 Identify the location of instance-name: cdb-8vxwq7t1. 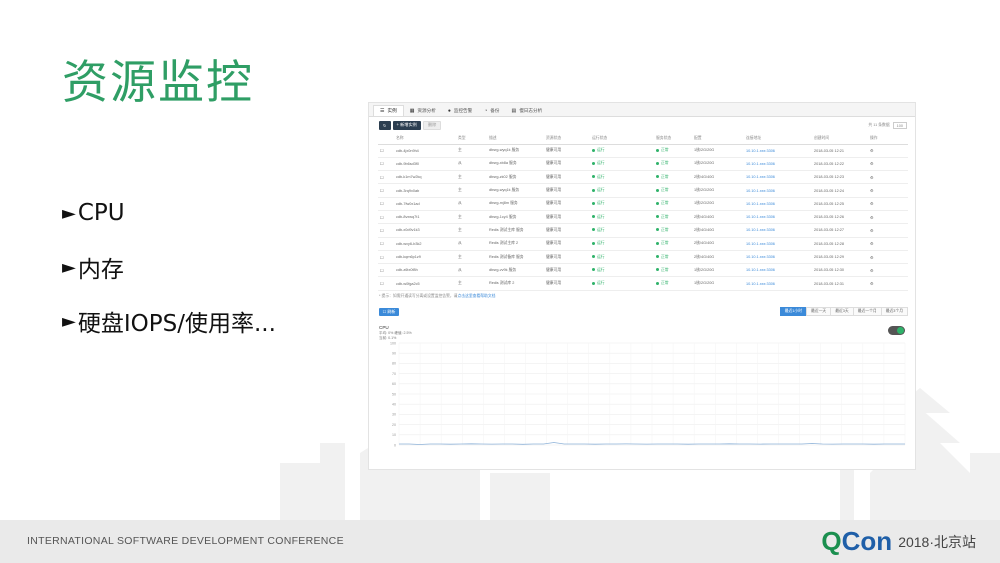
(425, 217).